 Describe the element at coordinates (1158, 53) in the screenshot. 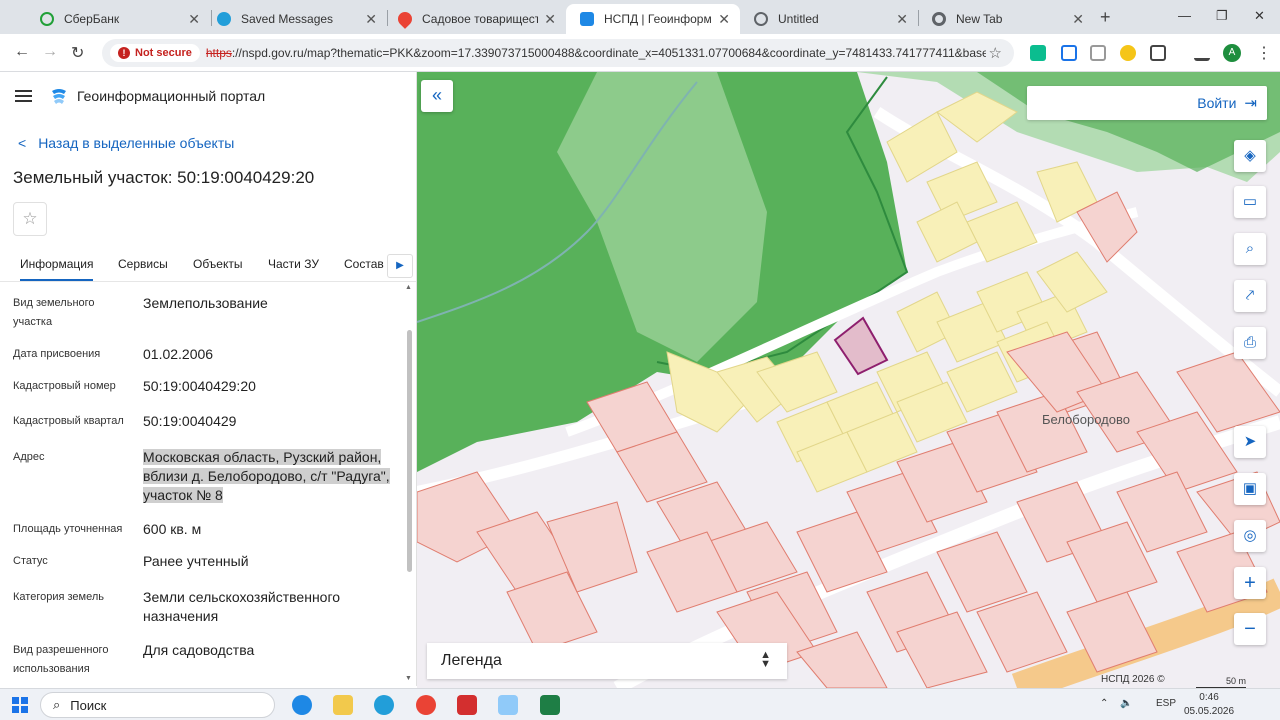

I see `puzzle-icon` at that location.